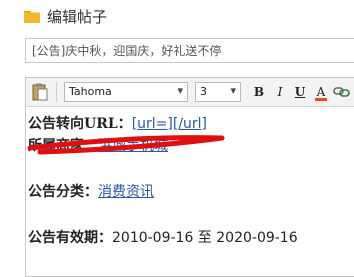 The height and width of the screenshot is (277, 354). I want to click on font-size-select: 3 ▾, so click(218, 92).